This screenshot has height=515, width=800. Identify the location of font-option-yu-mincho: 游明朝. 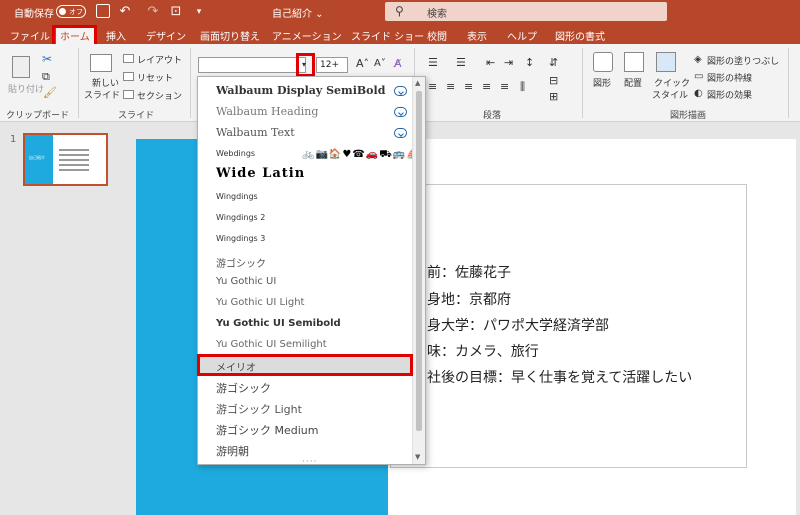
(232, 451).